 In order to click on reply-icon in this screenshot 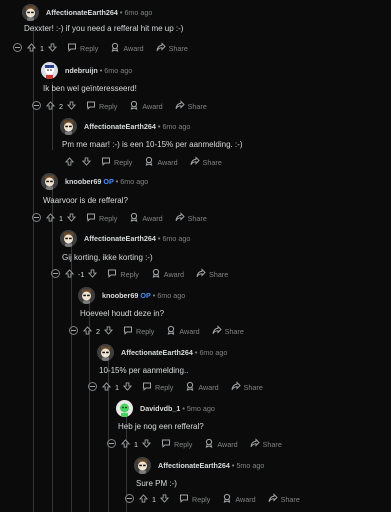, I will do `click(107, 162)`.